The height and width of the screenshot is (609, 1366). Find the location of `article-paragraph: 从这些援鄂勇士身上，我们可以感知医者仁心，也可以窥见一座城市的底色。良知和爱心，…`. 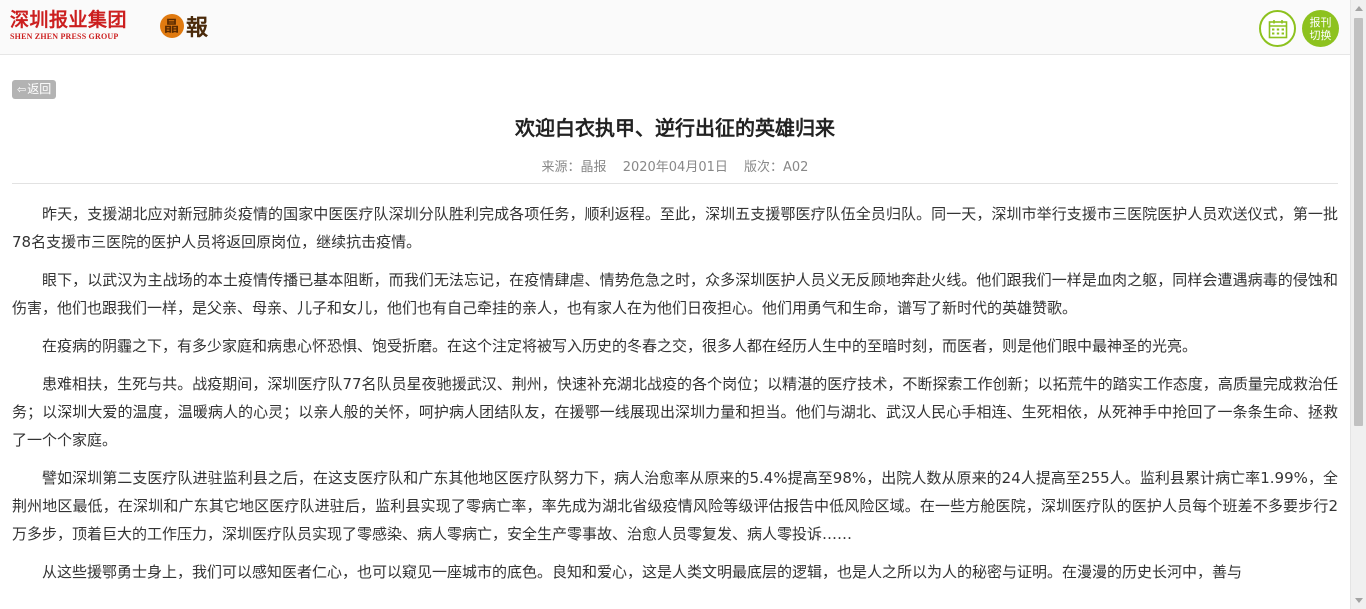

article-paragraph: 从这些援鄂勇士身上，我们可以感知医者仁心，也可以窥见一座城市的底色。良知和爱心，… is located at coordinates (642, 572).